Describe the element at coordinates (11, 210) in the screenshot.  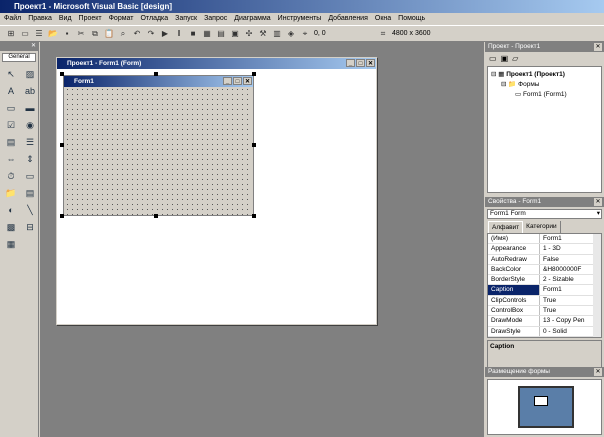
I see `shape-icon: ◐` at that location.